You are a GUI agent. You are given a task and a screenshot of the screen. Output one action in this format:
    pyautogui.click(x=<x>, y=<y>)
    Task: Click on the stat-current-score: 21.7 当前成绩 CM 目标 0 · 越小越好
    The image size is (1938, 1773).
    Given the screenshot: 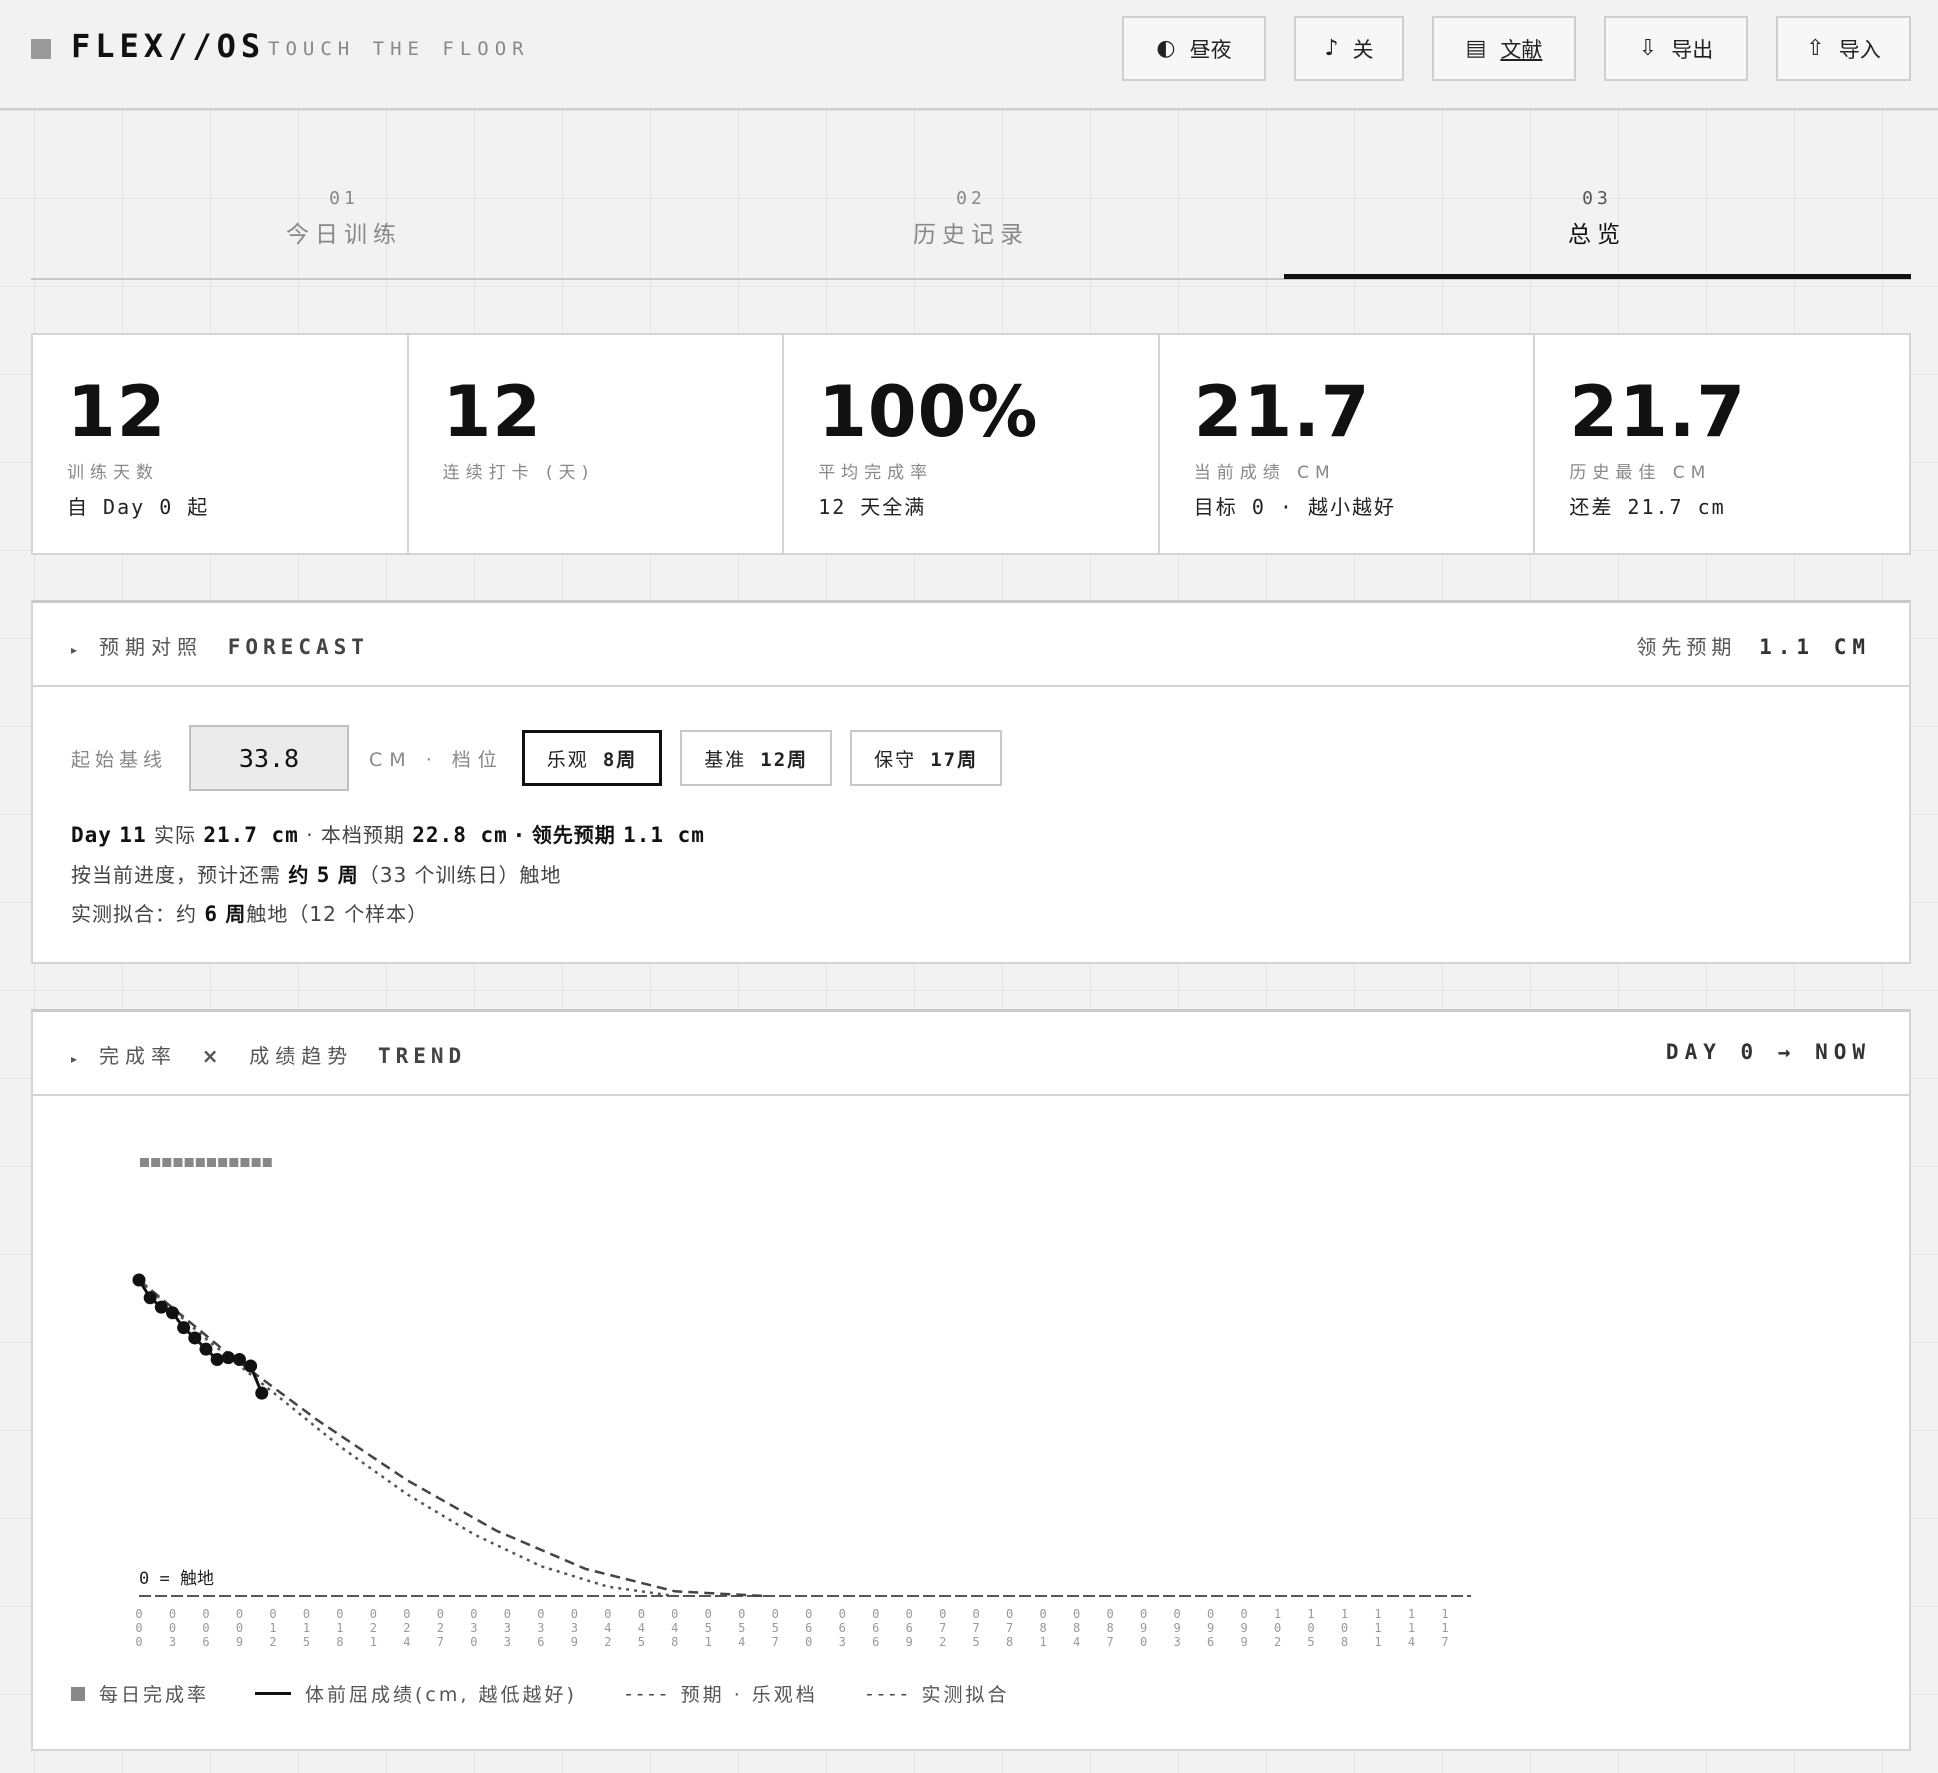 What is the action you would take?
    pyautogui.click(x=1348, y=444)
    